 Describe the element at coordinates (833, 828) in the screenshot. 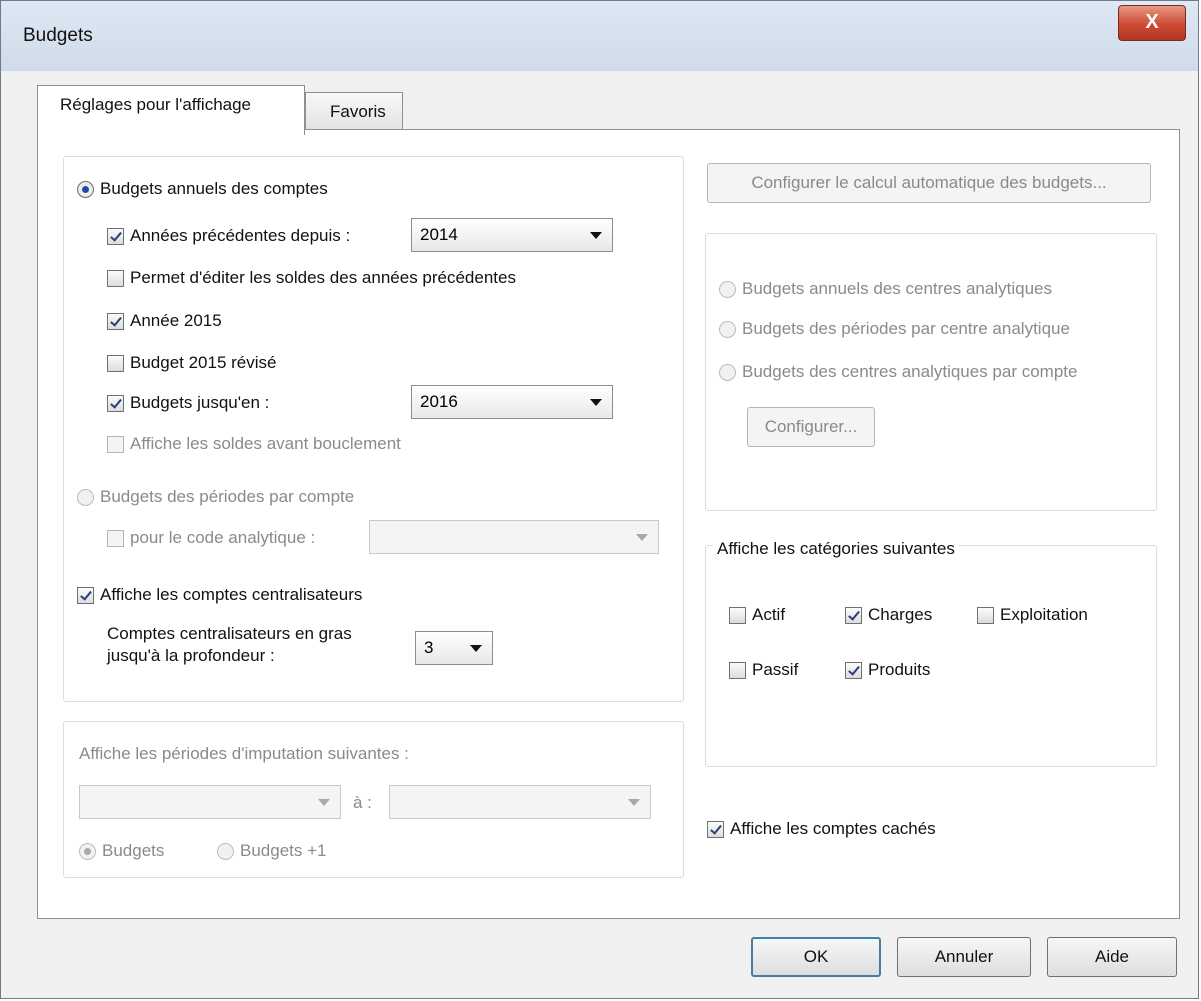

I see `hidden-accounts-label: Affiche les comptes cachés` at that location.